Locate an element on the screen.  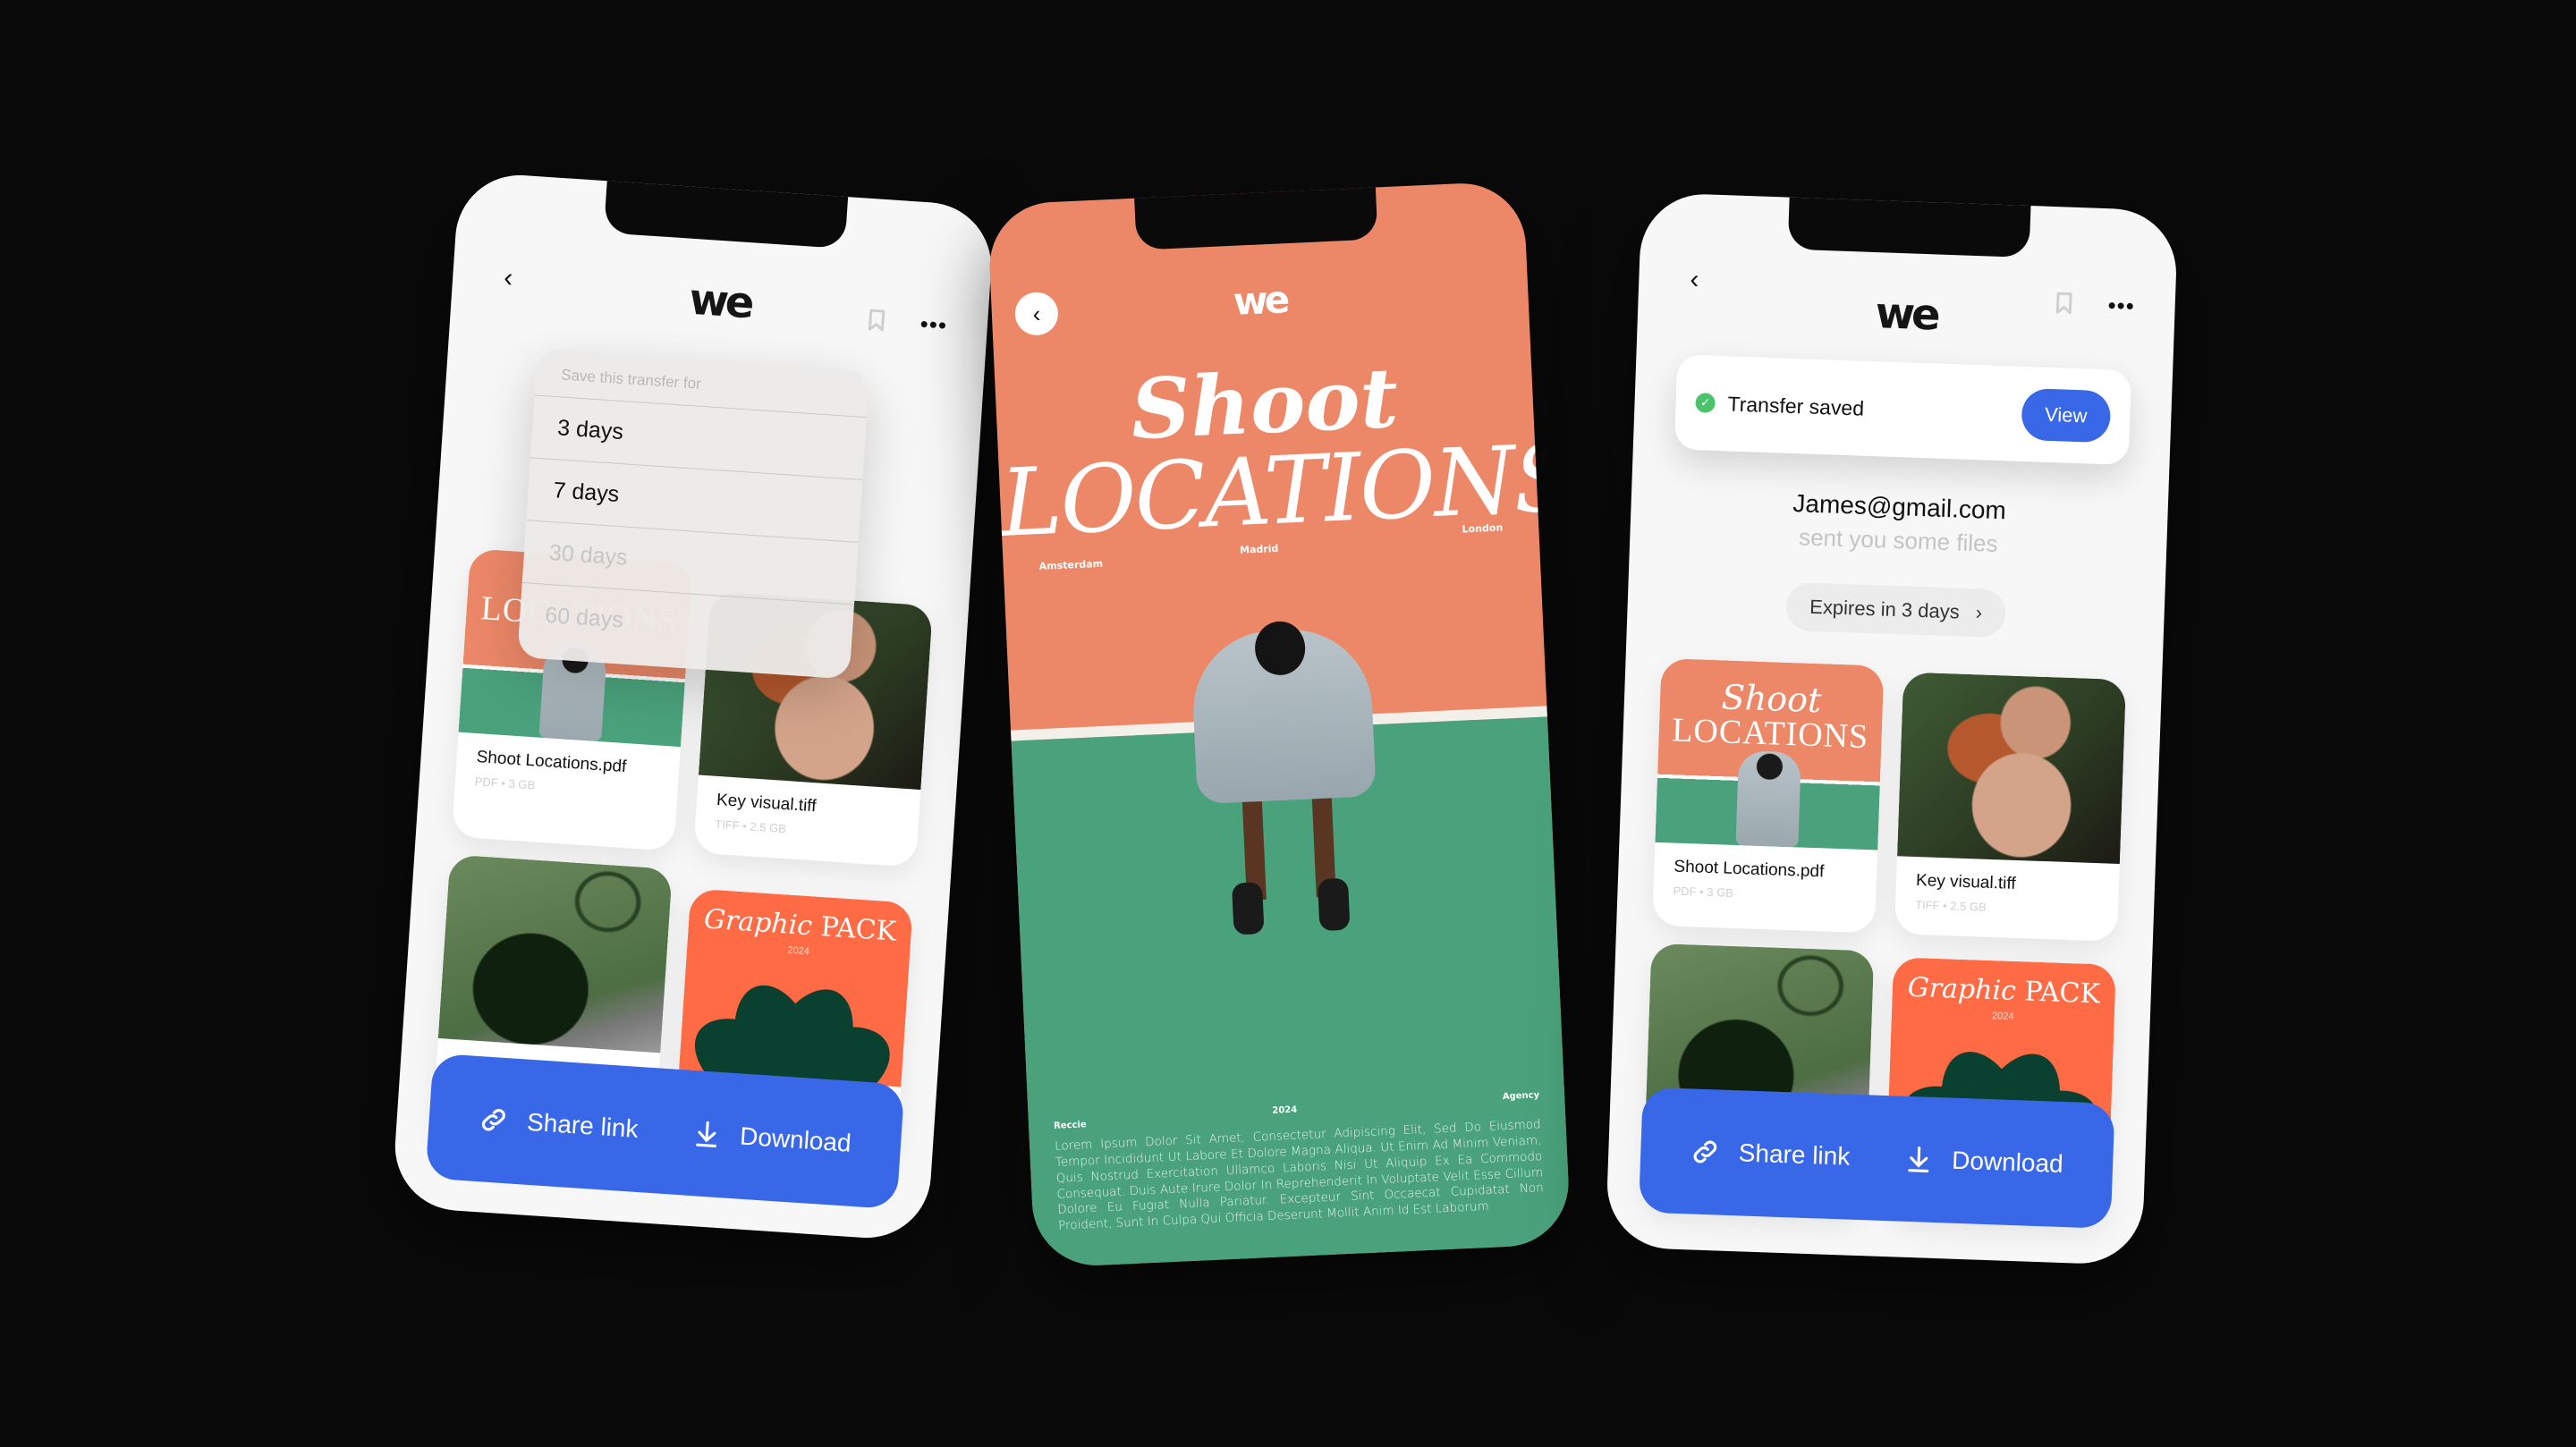
action-bar: Share link Download is located at coordinates (1876, 1158).